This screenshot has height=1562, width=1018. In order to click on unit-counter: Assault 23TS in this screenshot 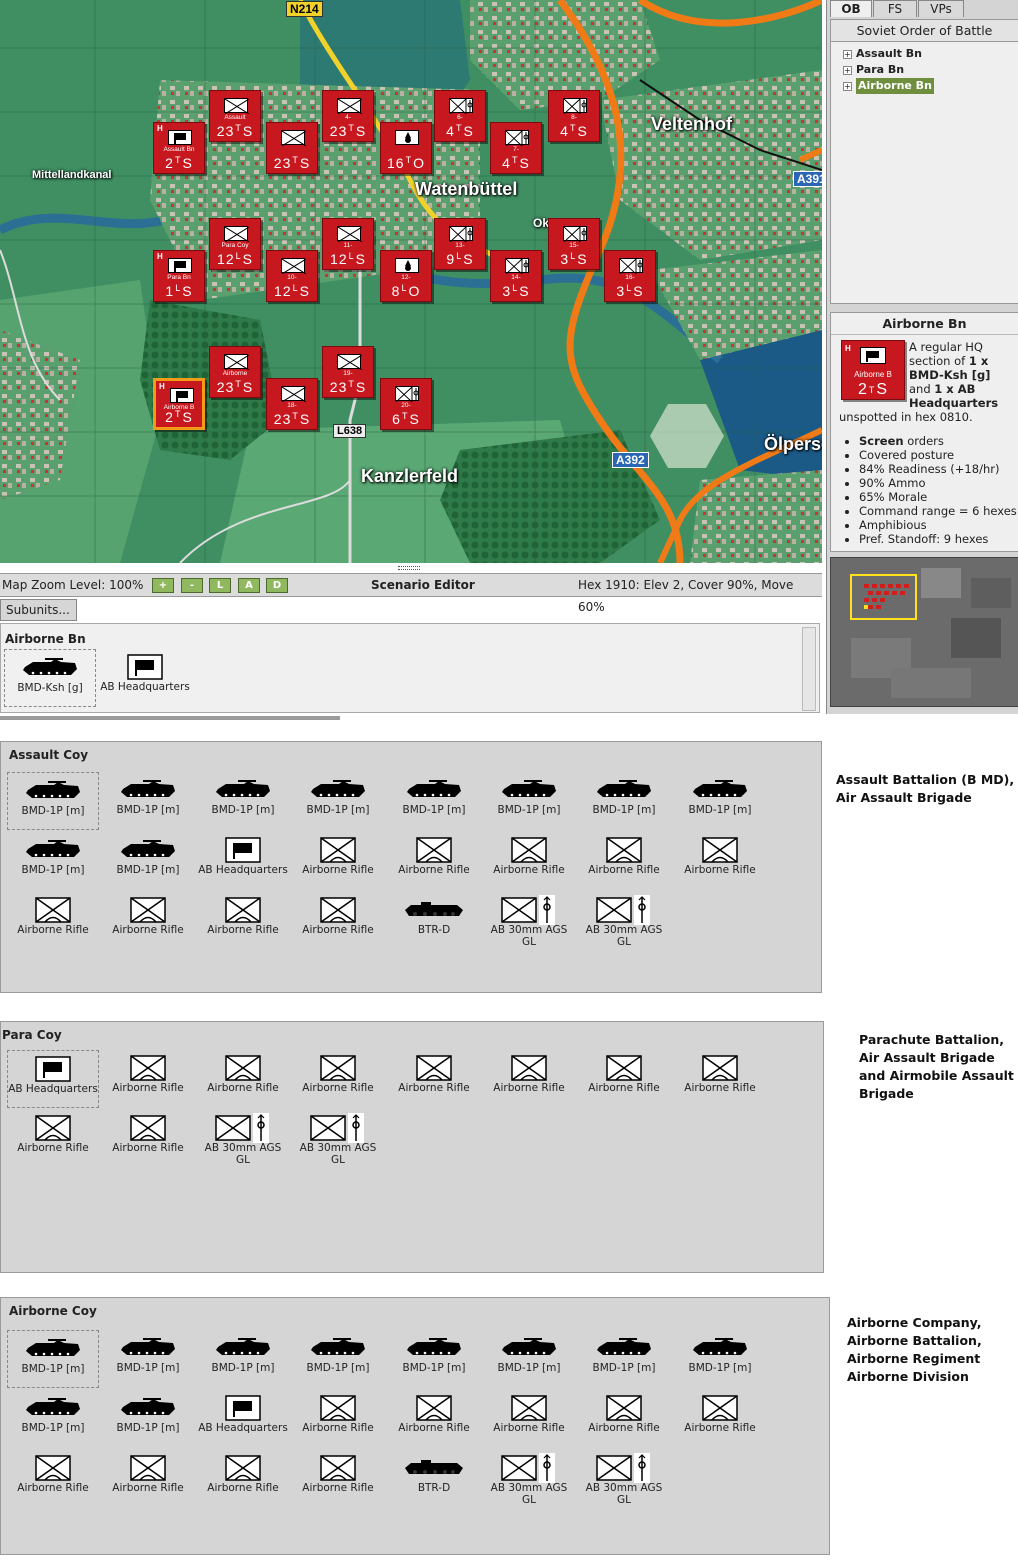, I will do `click(235, 116)`.